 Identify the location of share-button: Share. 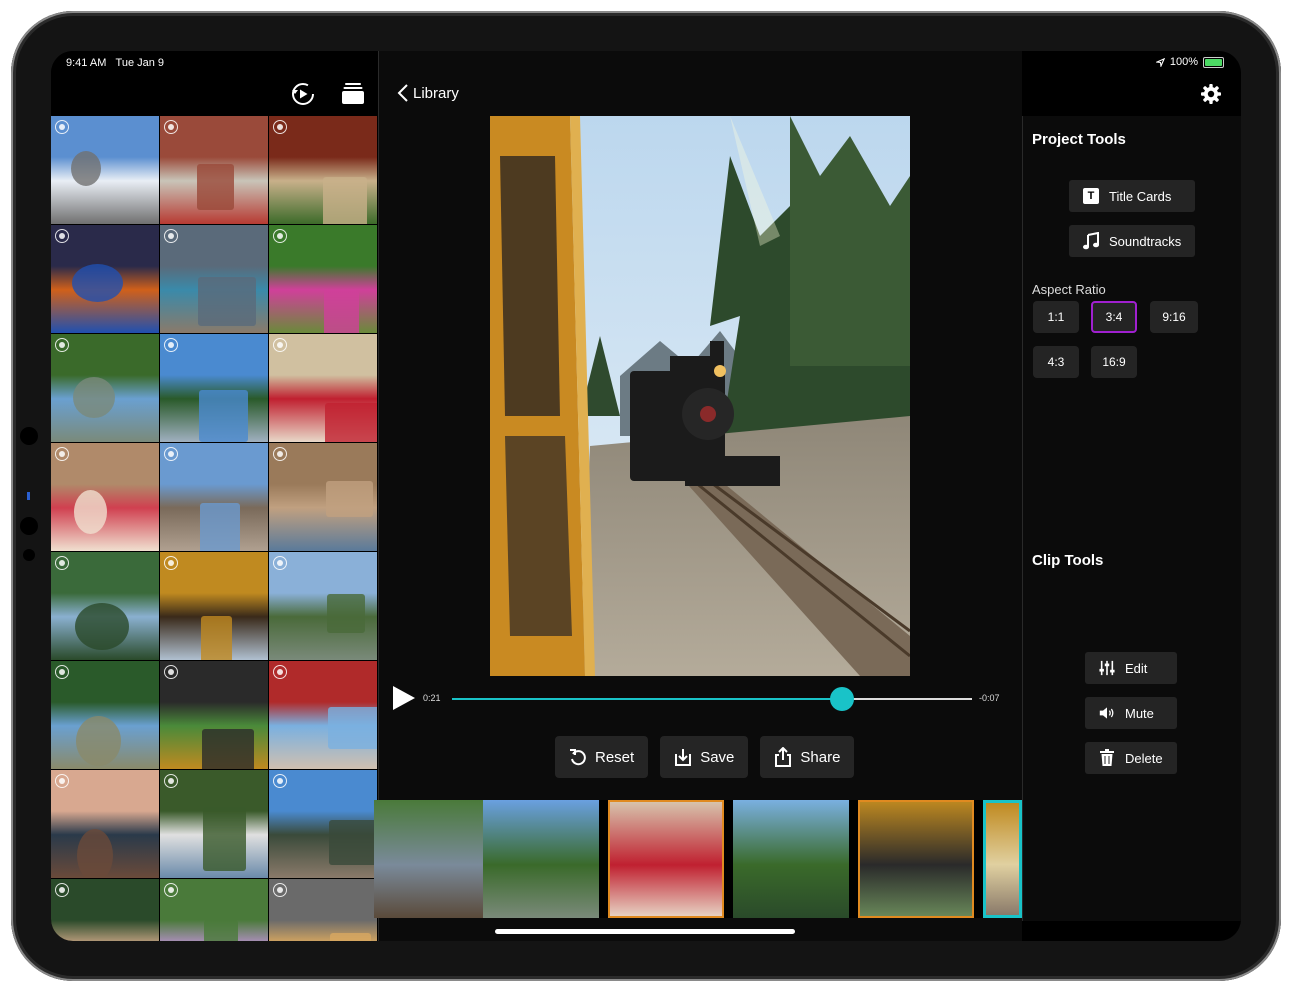
(807, 757).